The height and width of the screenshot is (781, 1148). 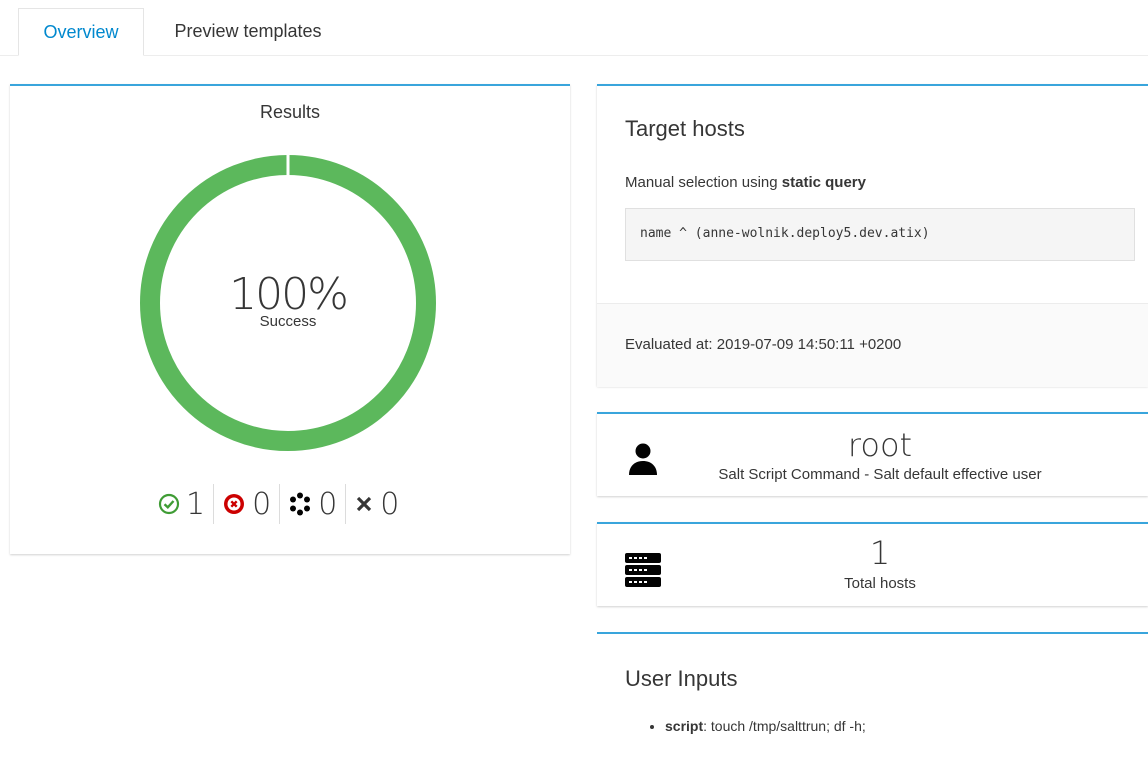 What do you see at coordinates (290, 112) in the screenshot?
I see `results-title: Results` at bounding box center [290, 112].